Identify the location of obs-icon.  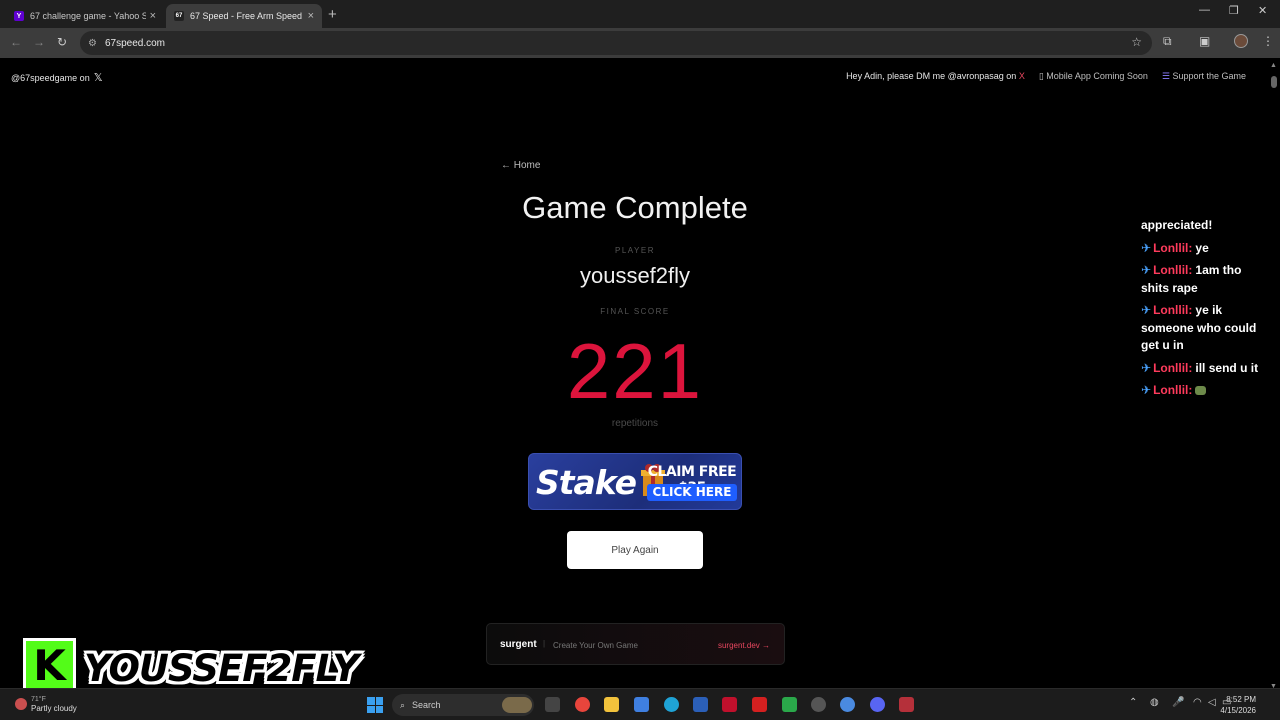
(818, 704).